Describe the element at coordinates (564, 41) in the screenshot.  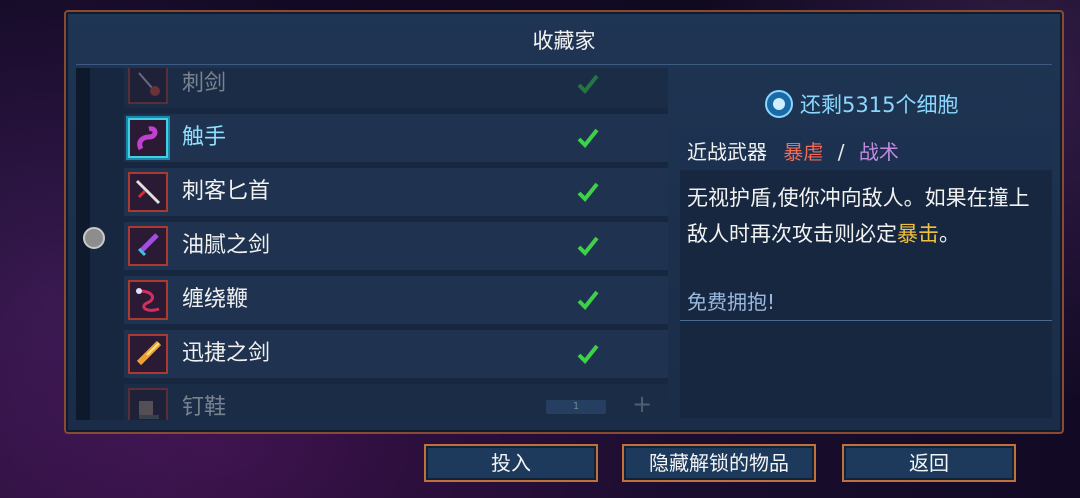
I see `window-title: 收藏家` at that location.